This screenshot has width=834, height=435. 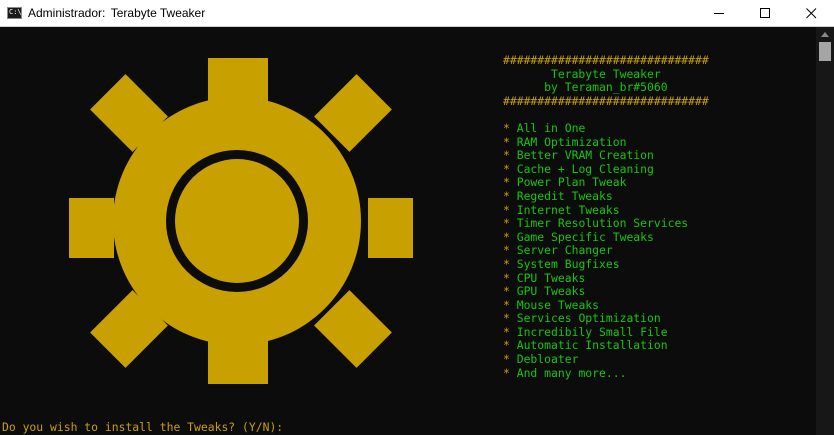 I want to click on maximize-button, so click(x=765, y=13).